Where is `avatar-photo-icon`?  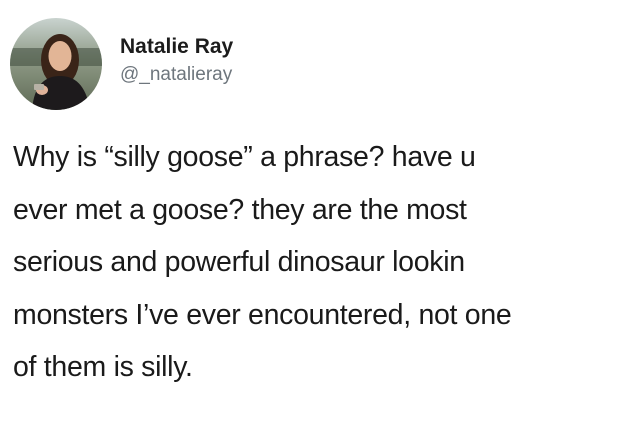
avatar-photo-icon is located at coordinates (56, 64).